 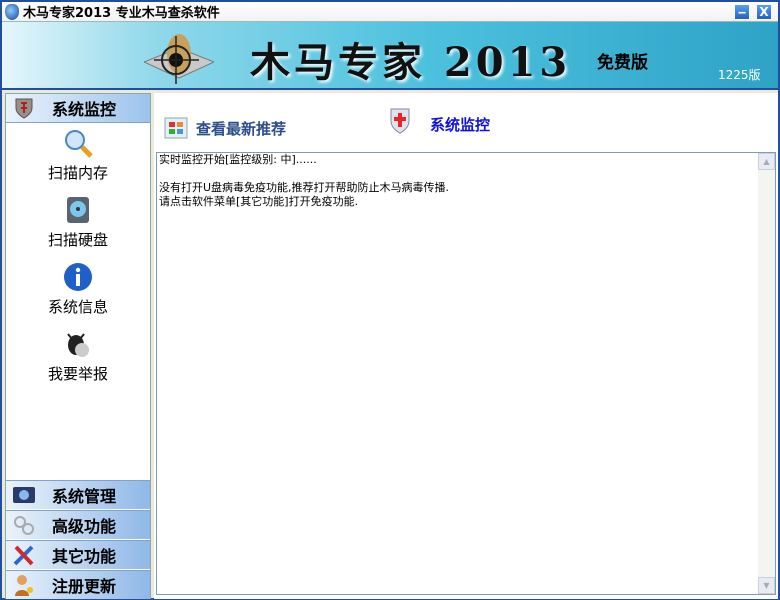 I want to click on user-key-icon, so click(x=24, y=585).